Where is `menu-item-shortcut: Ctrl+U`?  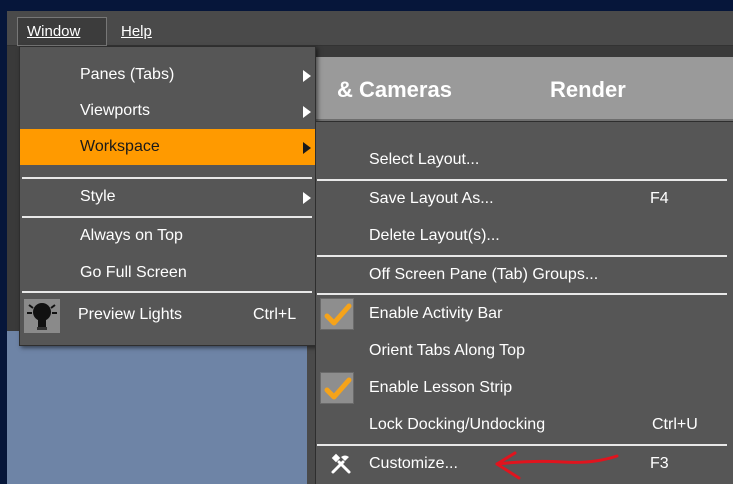 menu-item-shortcut: Ctrl+U is located at coordinates (675, 424).